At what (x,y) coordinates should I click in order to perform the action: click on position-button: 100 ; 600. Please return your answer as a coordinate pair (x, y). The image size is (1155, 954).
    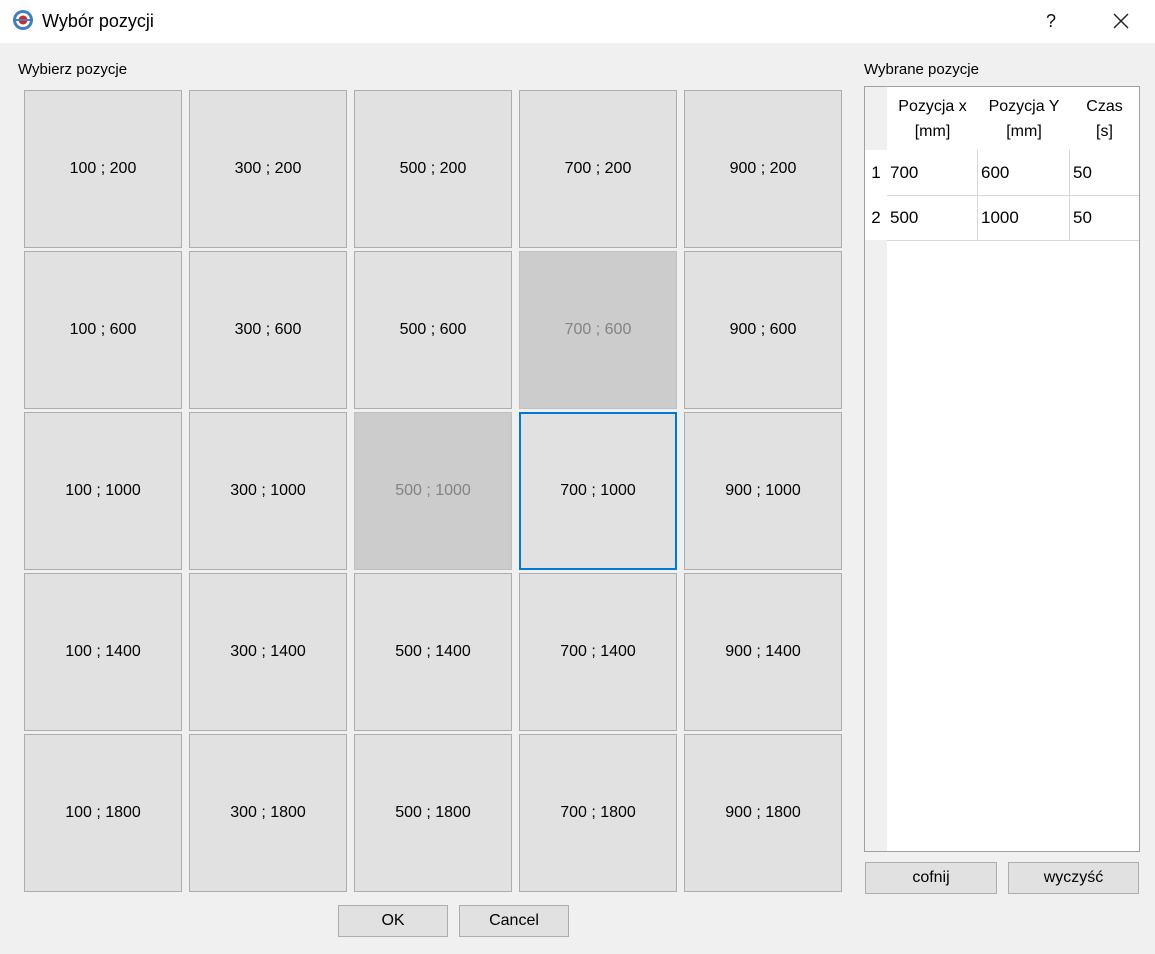
    Looking at the image, I should click on (103, 330).